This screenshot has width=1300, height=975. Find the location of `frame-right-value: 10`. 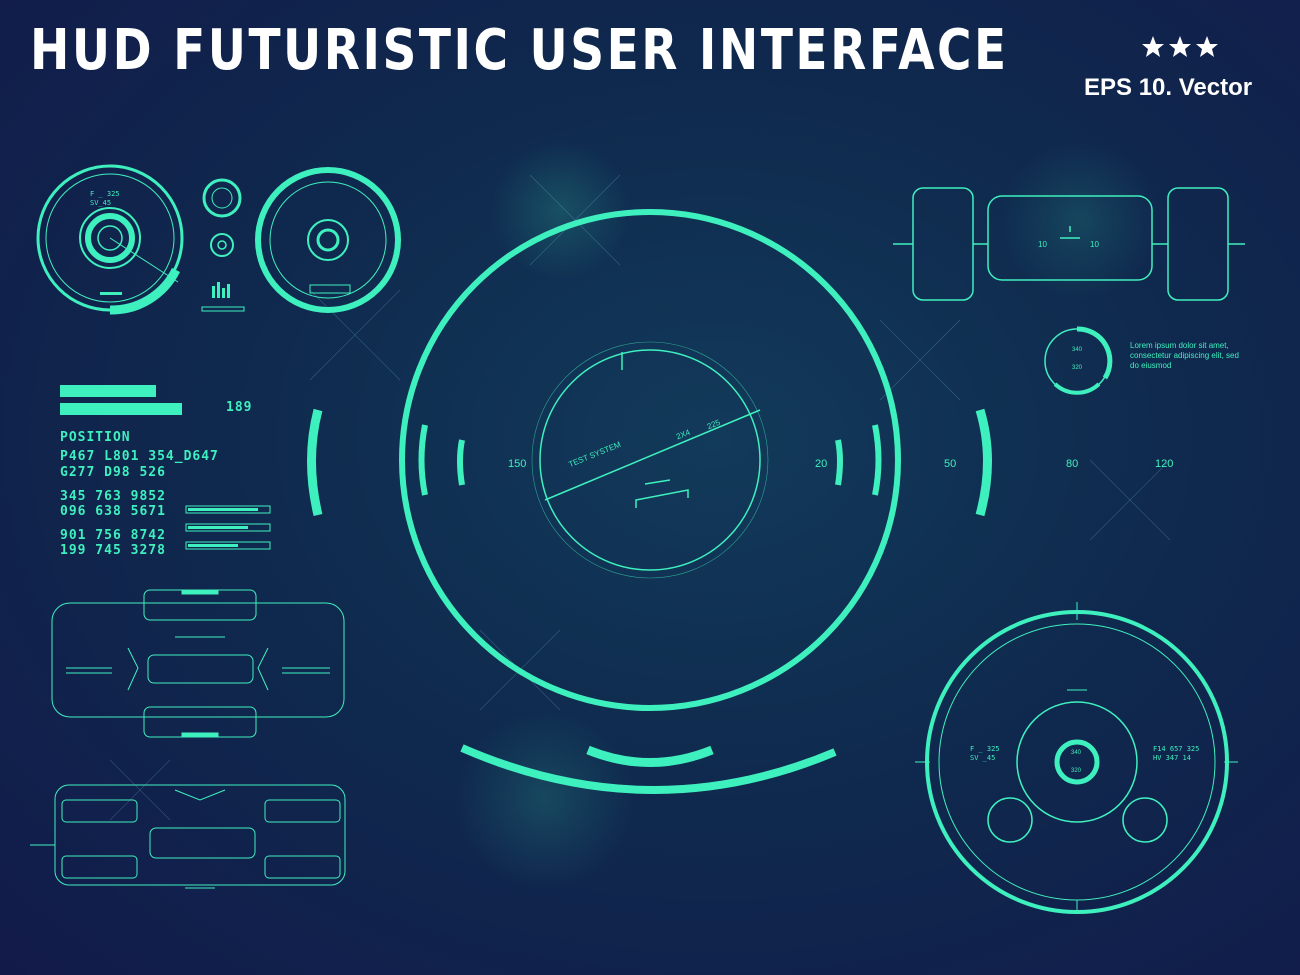

frame-right-value: 10 is located at coordinates (1094, 244).